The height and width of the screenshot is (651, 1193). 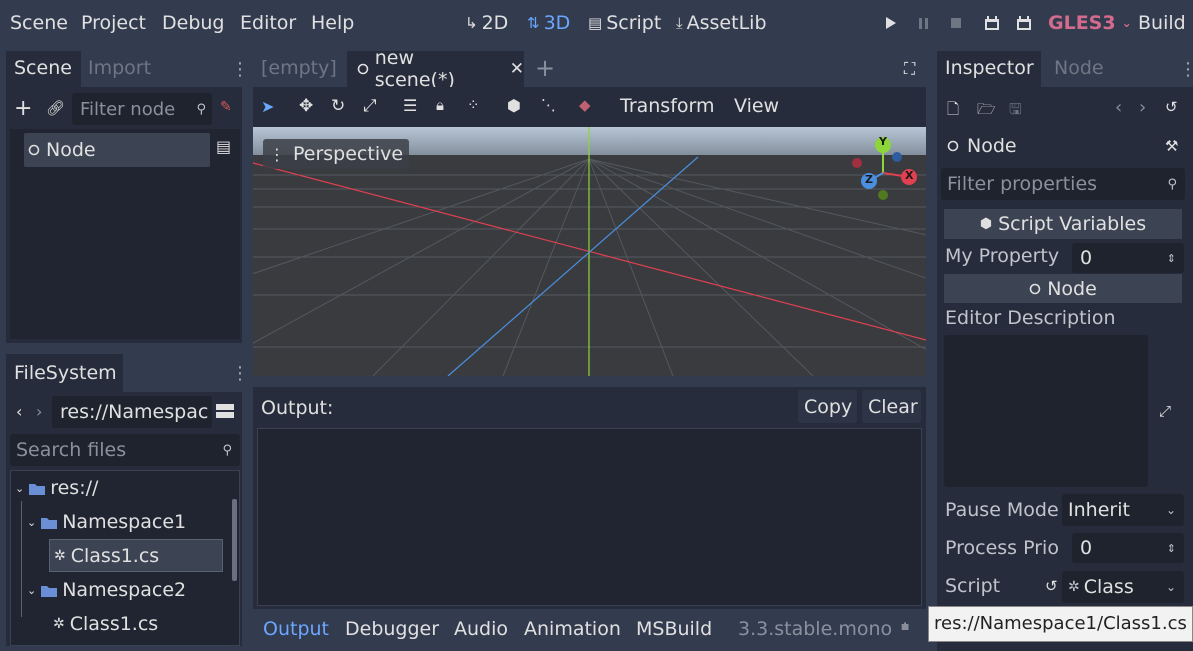 I want to click on workspace-assetlib-button: ⤓ AssetLib, so click(x=721, y=23).